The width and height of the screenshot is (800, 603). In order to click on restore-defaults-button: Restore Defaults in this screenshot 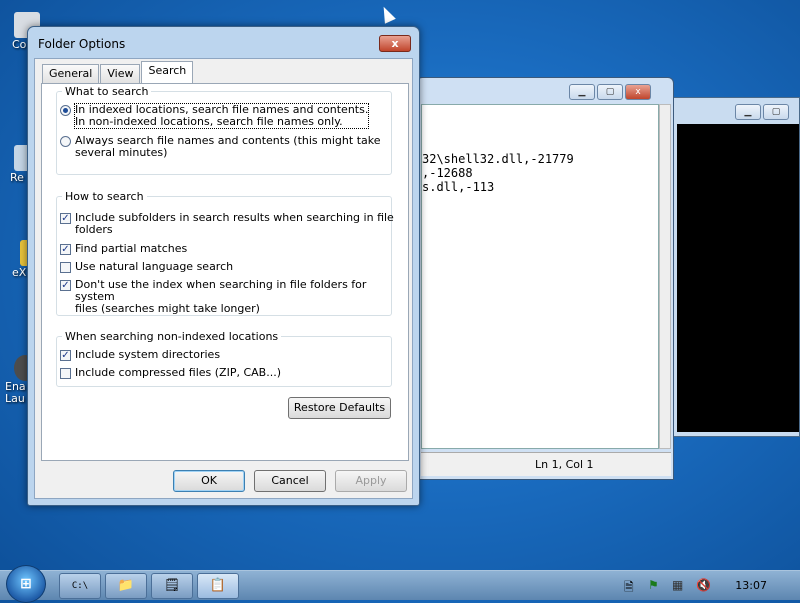, I will do `click(339, 408)`.